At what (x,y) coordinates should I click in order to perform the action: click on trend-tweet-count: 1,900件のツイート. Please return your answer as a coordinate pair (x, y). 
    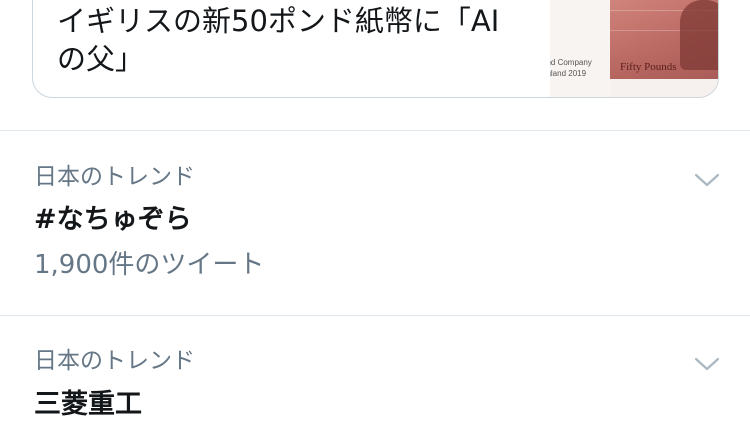
    Looking at the image, I should click on (149, 265).